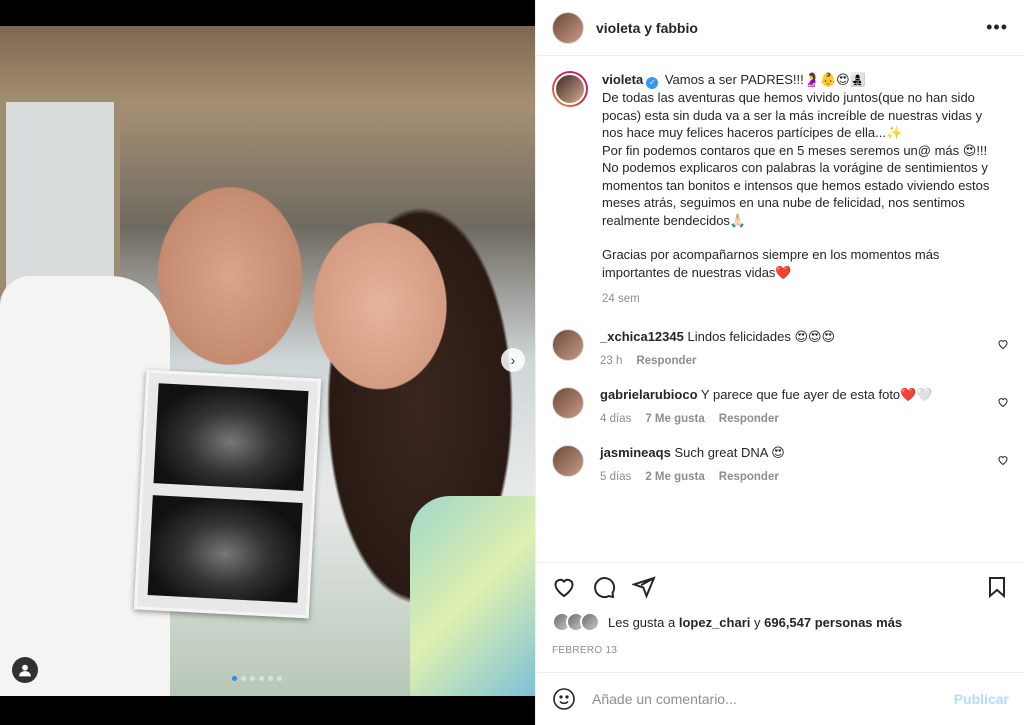  What do you see at coordinates (729, 452) in the screenshot?
I see `comment-text: Such great DNA 😍` at bounding box center [729, 452].